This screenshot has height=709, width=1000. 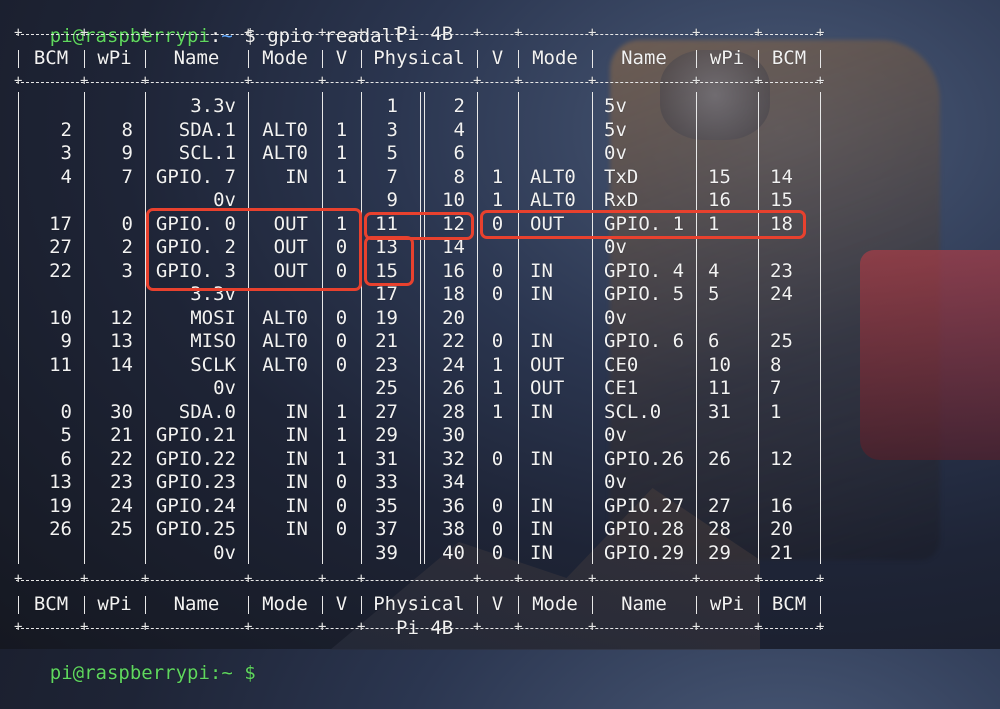 I want to click on table-cell: GPIO. 5, so click(x=644, y=294).